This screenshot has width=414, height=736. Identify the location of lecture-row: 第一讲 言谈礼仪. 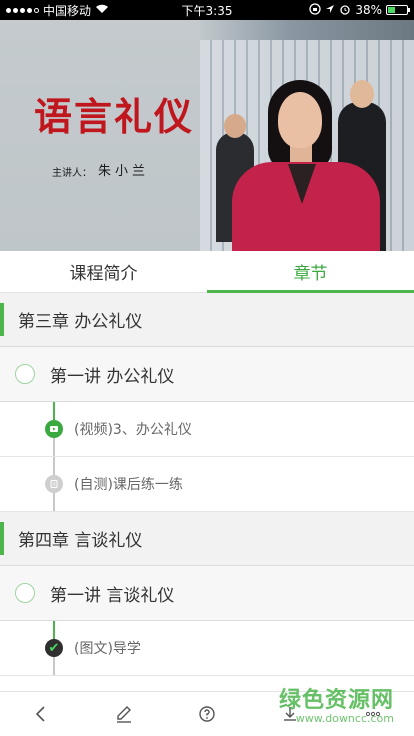
(207, 593).